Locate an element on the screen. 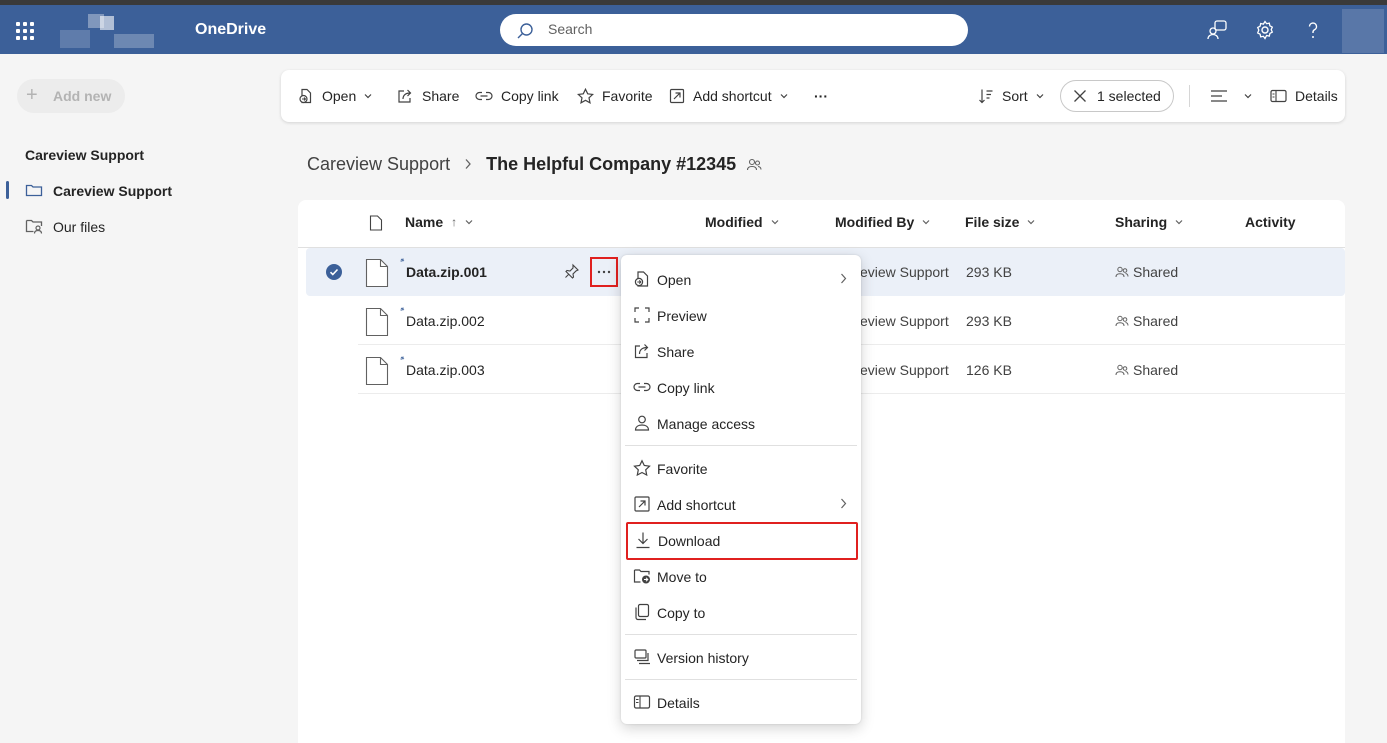  row-checkbox-checked is located at coordinates (334, 272).